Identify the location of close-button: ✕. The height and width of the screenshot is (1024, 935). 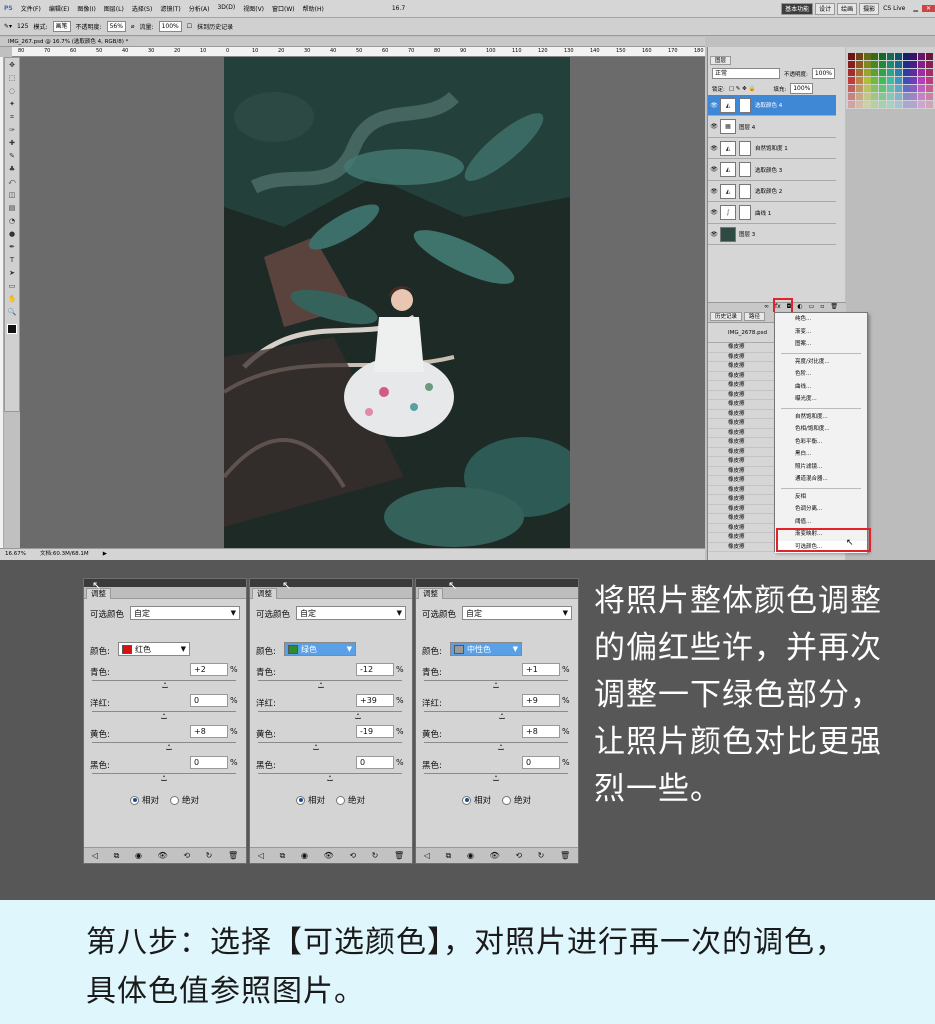
(928, 8).